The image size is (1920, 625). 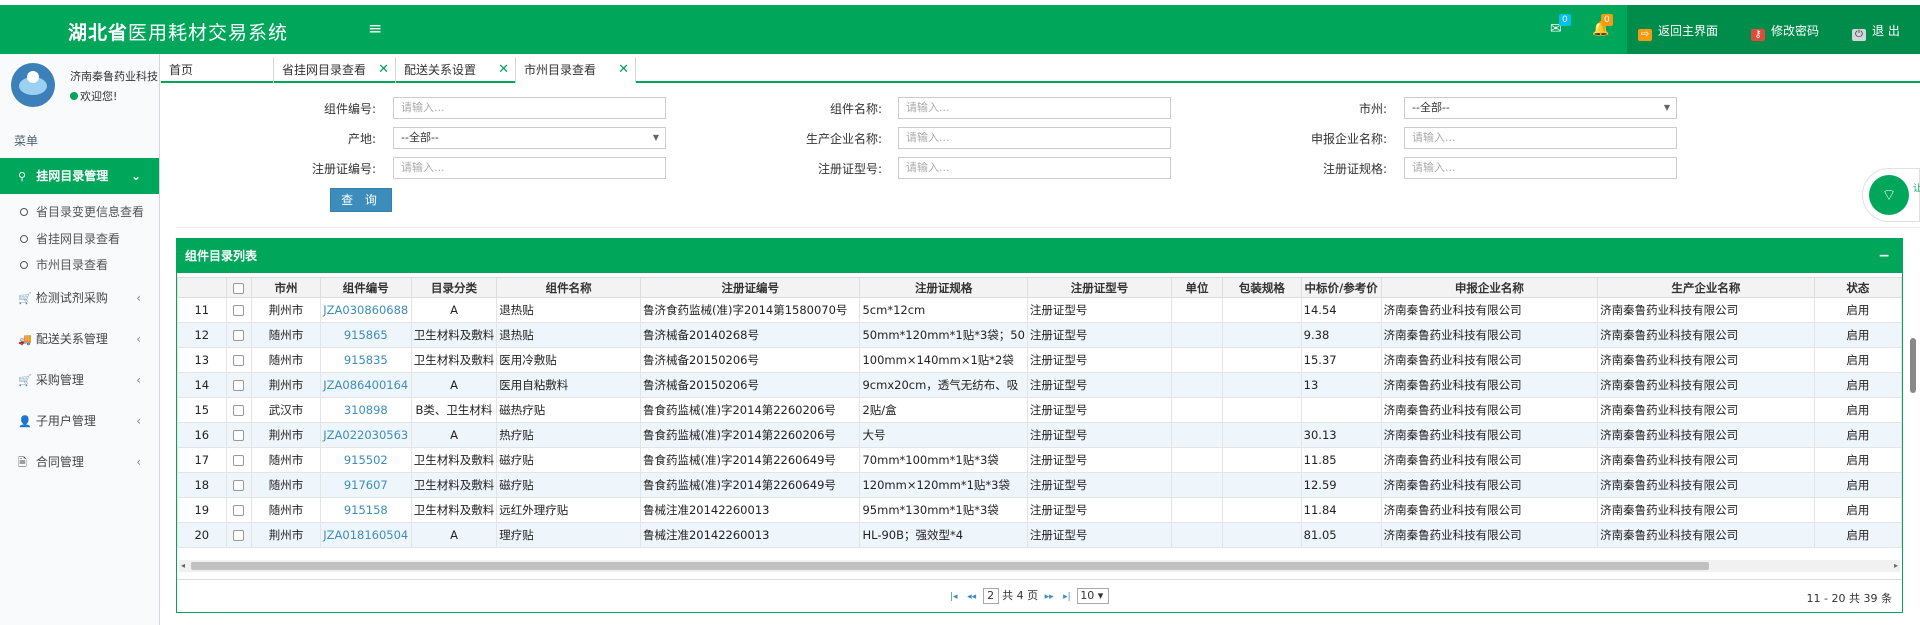 I want to click on change-password-link: ⚷ 修改密码, so click(x=1785, y=31).